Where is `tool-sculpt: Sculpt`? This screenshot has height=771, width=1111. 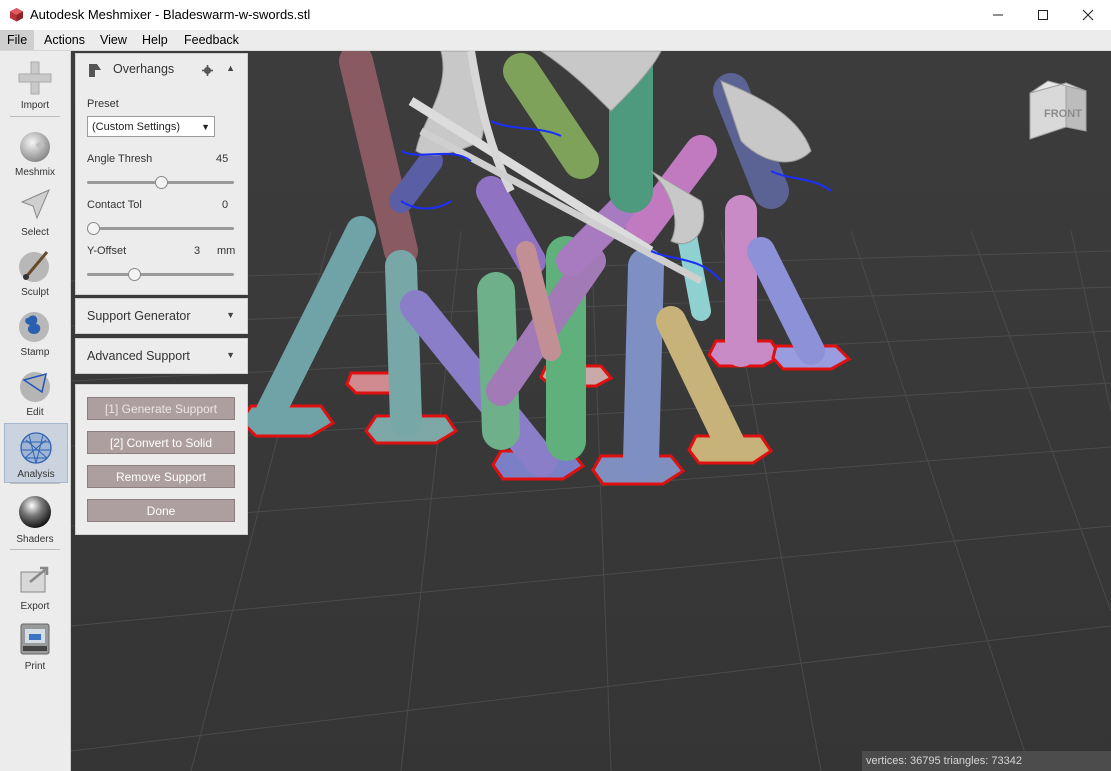
tool-sculpt: Sculpt is located at coordinates (35, 271).